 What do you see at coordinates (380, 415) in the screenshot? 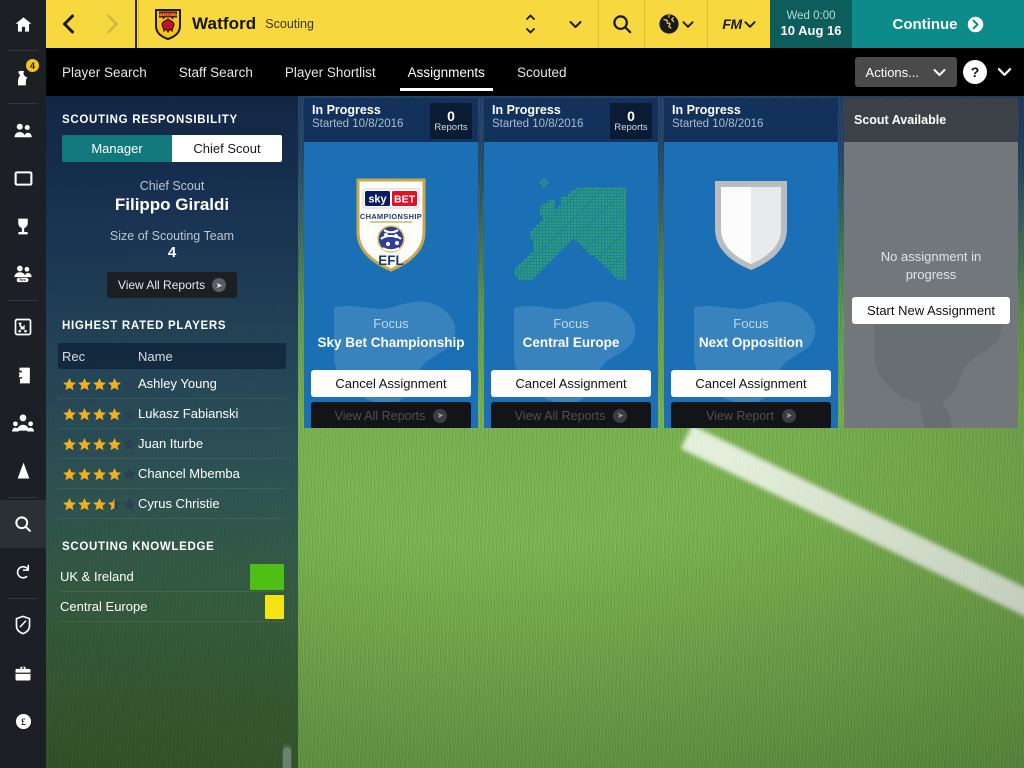
I see `view-reports-label: View All Reports` at bounding box center [380, 415].